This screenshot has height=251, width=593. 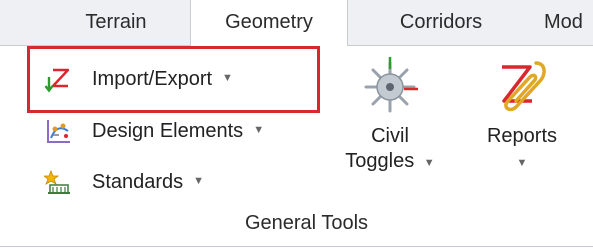 What do you see at coordinates (168, 130) in the screenshot?
I see `design-elements-label: Design Elements` at bounding box center [168, 130].